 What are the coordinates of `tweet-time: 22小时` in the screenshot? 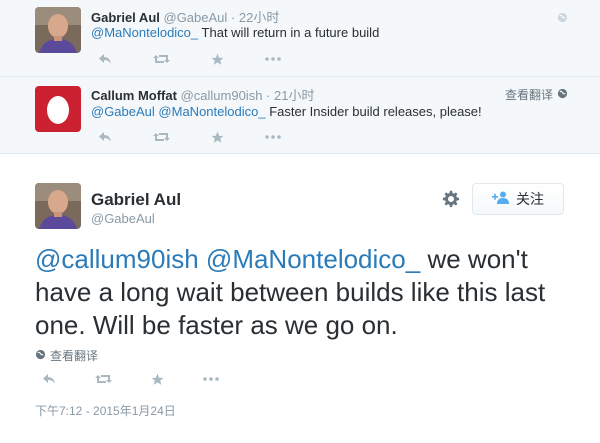 It's located at (259, 17).